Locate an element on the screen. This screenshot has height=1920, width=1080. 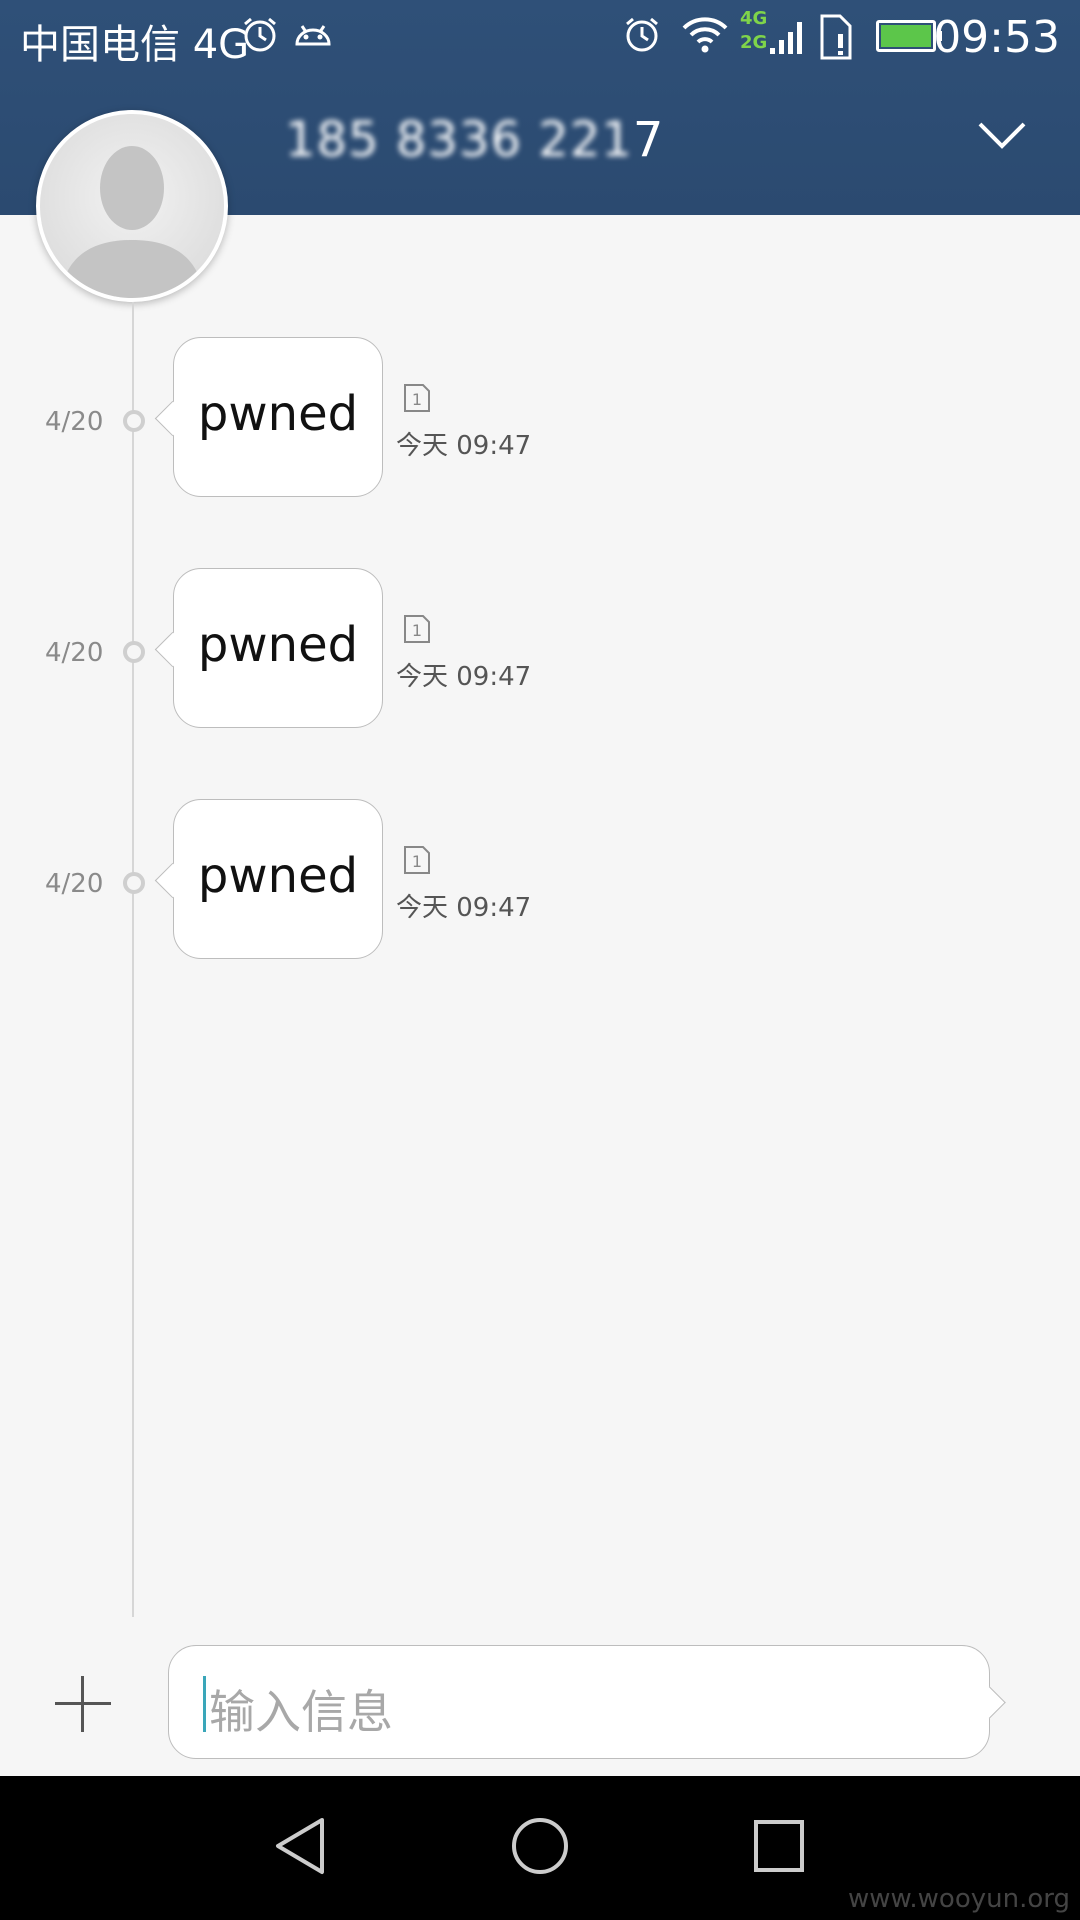
home-icon is located at coordinates (540, 1848).